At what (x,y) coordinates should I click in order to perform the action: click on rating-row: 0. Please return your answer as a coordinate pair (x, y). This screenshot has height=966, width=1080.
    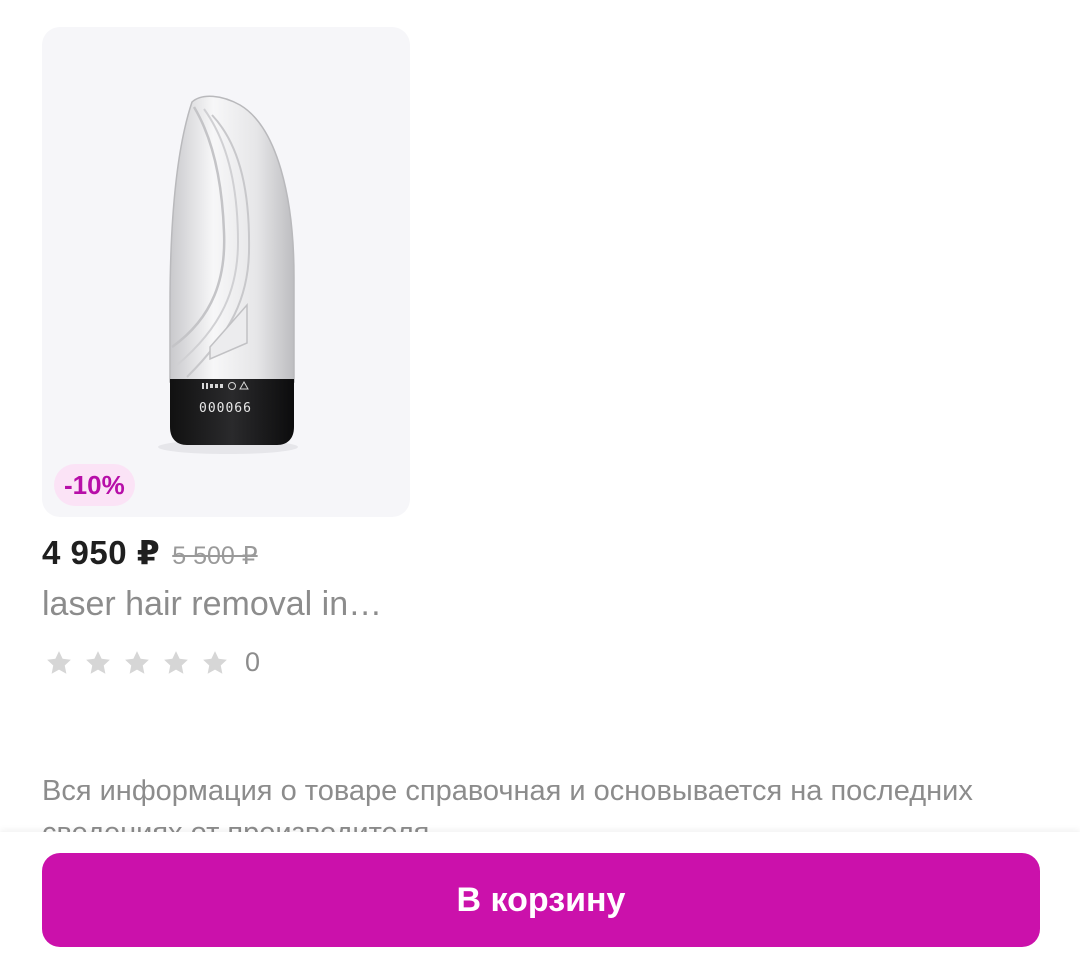
    Looking at the image, I should click on (152, 662).